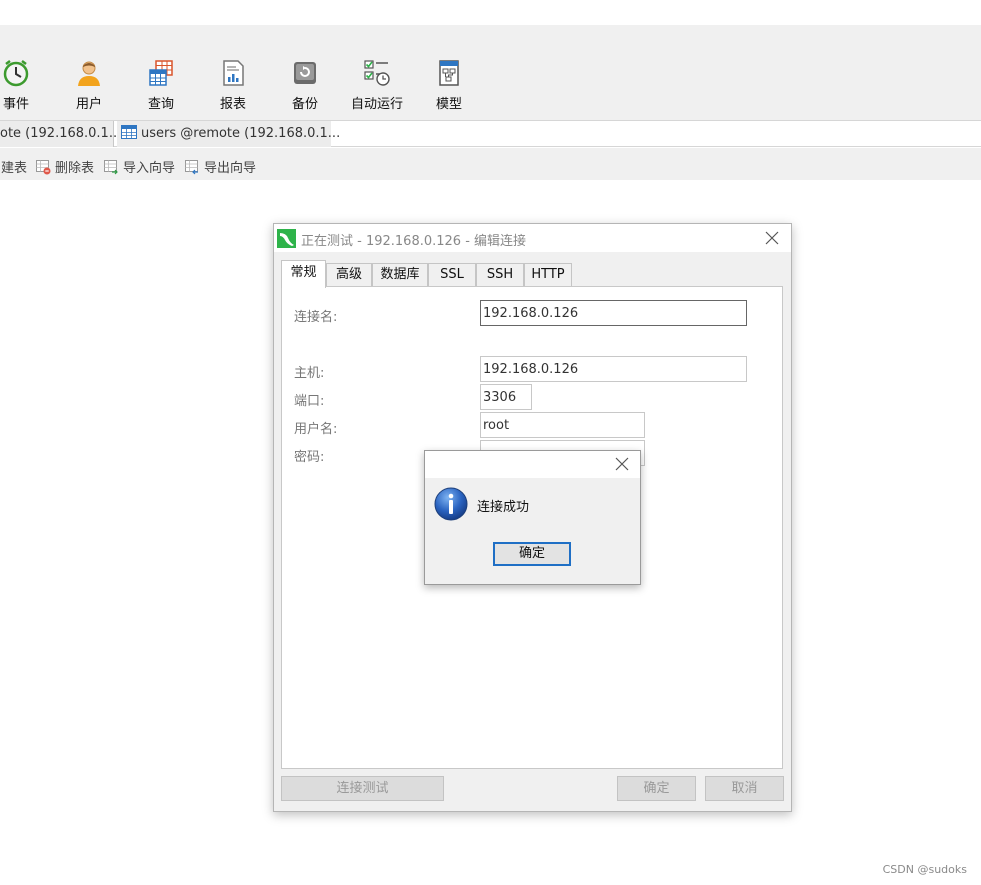 The width and height of the screenshot is (981, 885). Describe the element at coordinates (304, 104) in the screenshot. I see `toolbar-backup-label: 备份` at that location.